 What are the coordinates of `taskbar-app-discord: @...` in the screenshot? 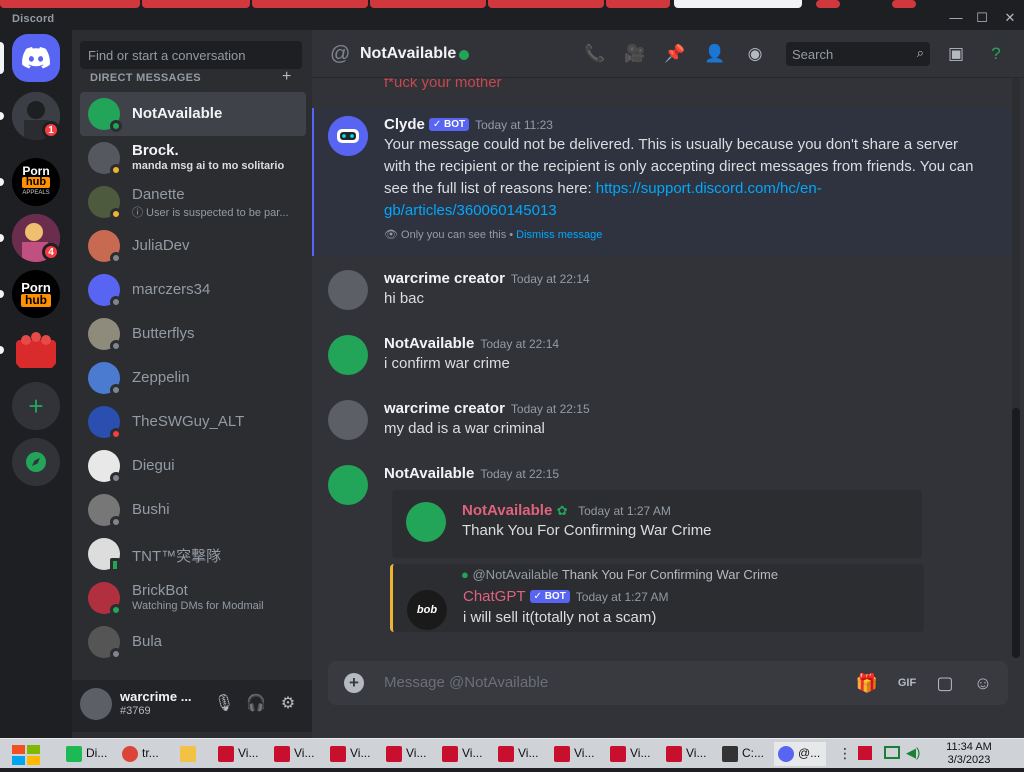 It's located at (800, 754).